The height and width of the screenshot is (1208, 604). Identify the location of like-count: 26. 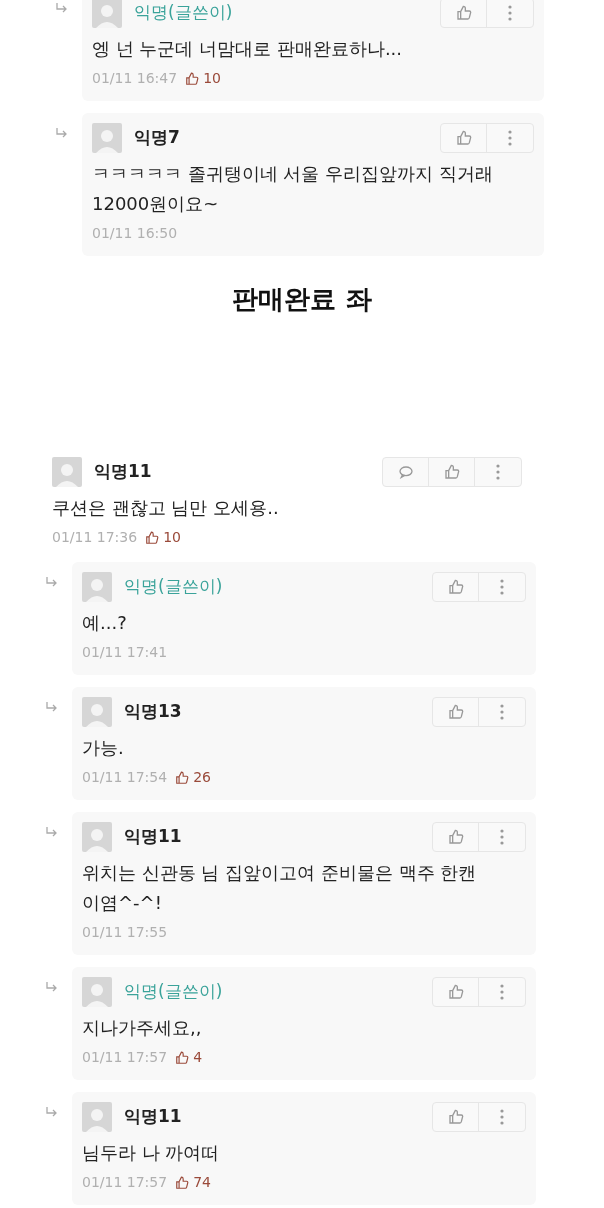
(193, 777).